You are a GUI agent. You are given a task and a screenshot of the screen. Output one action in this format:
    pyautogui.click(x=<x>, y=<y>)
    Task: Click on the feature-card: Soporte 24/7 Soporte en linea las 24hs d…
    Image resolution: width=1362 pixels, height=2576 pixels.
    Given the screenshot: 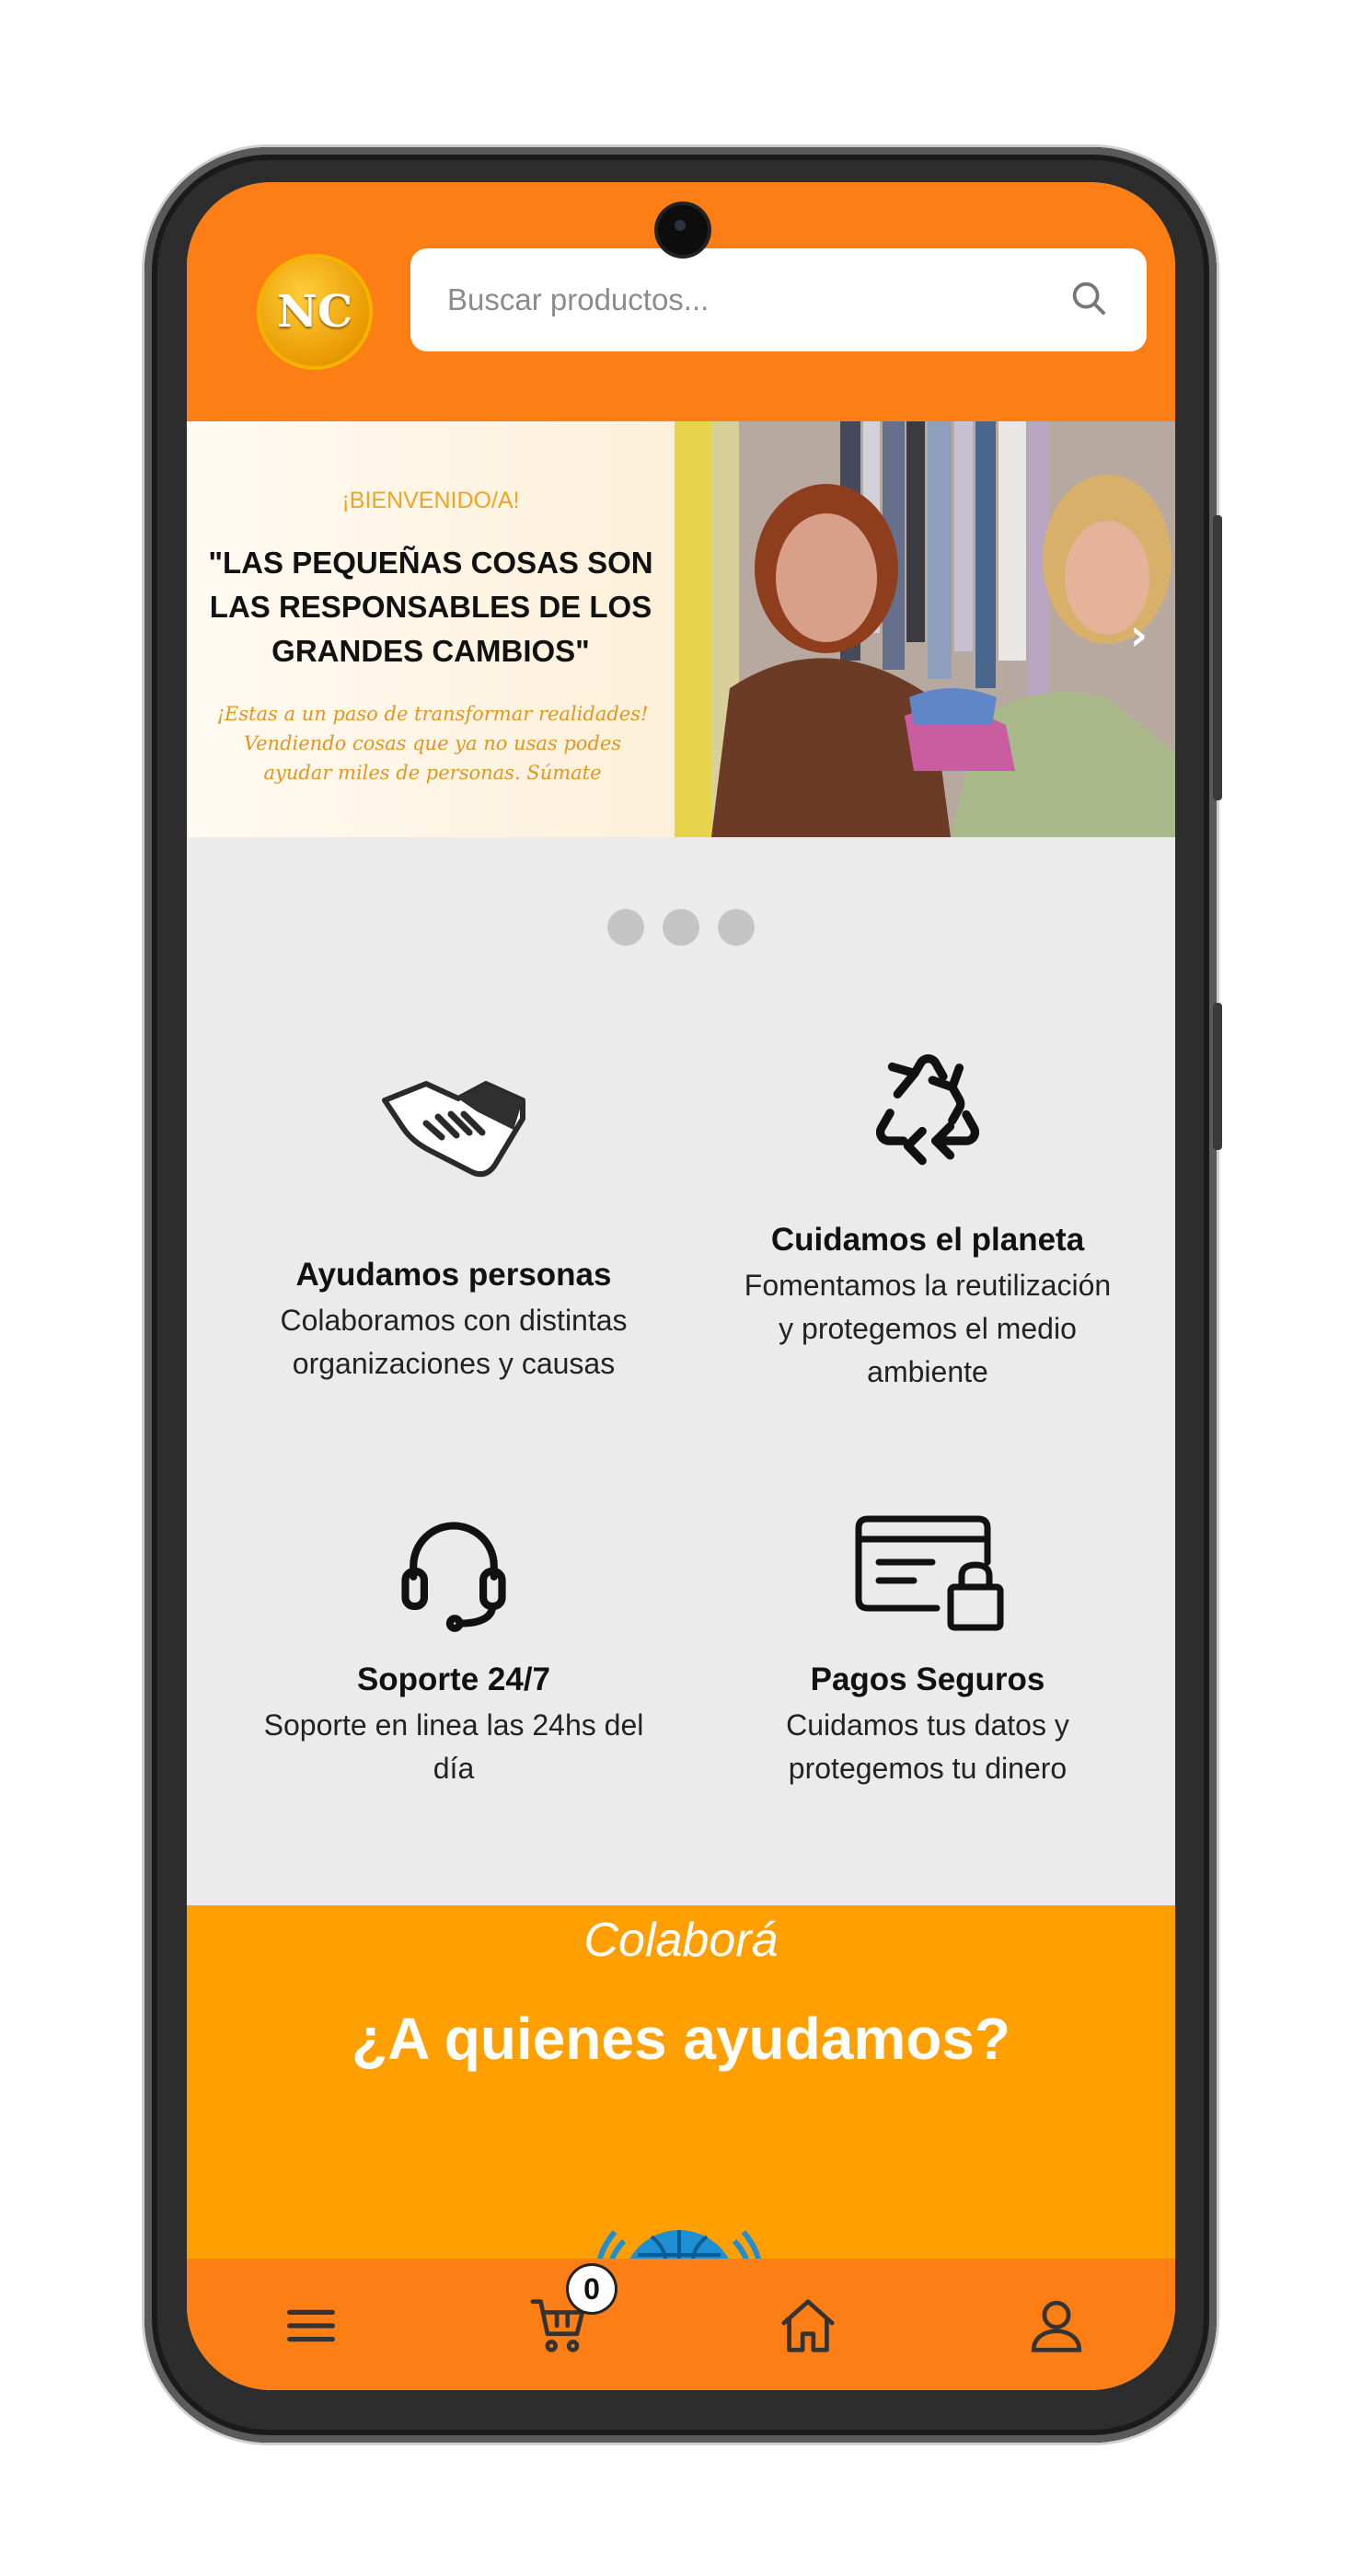 What is the action you would take?
    pyautogui.click(x=454, y=1648)
    